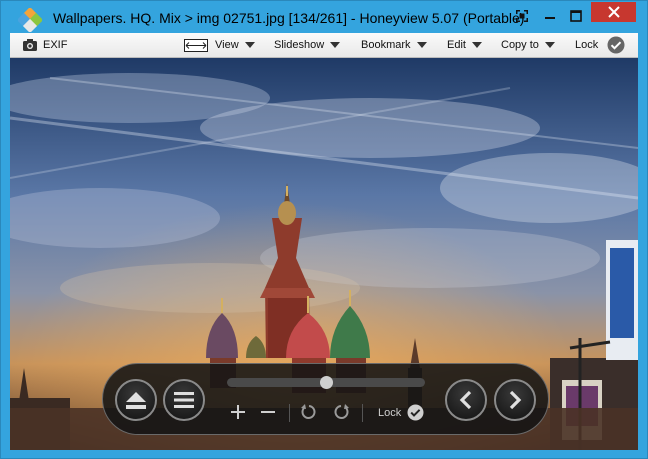  I want to click on copy-to-label: Copy to, so click(520, 45).